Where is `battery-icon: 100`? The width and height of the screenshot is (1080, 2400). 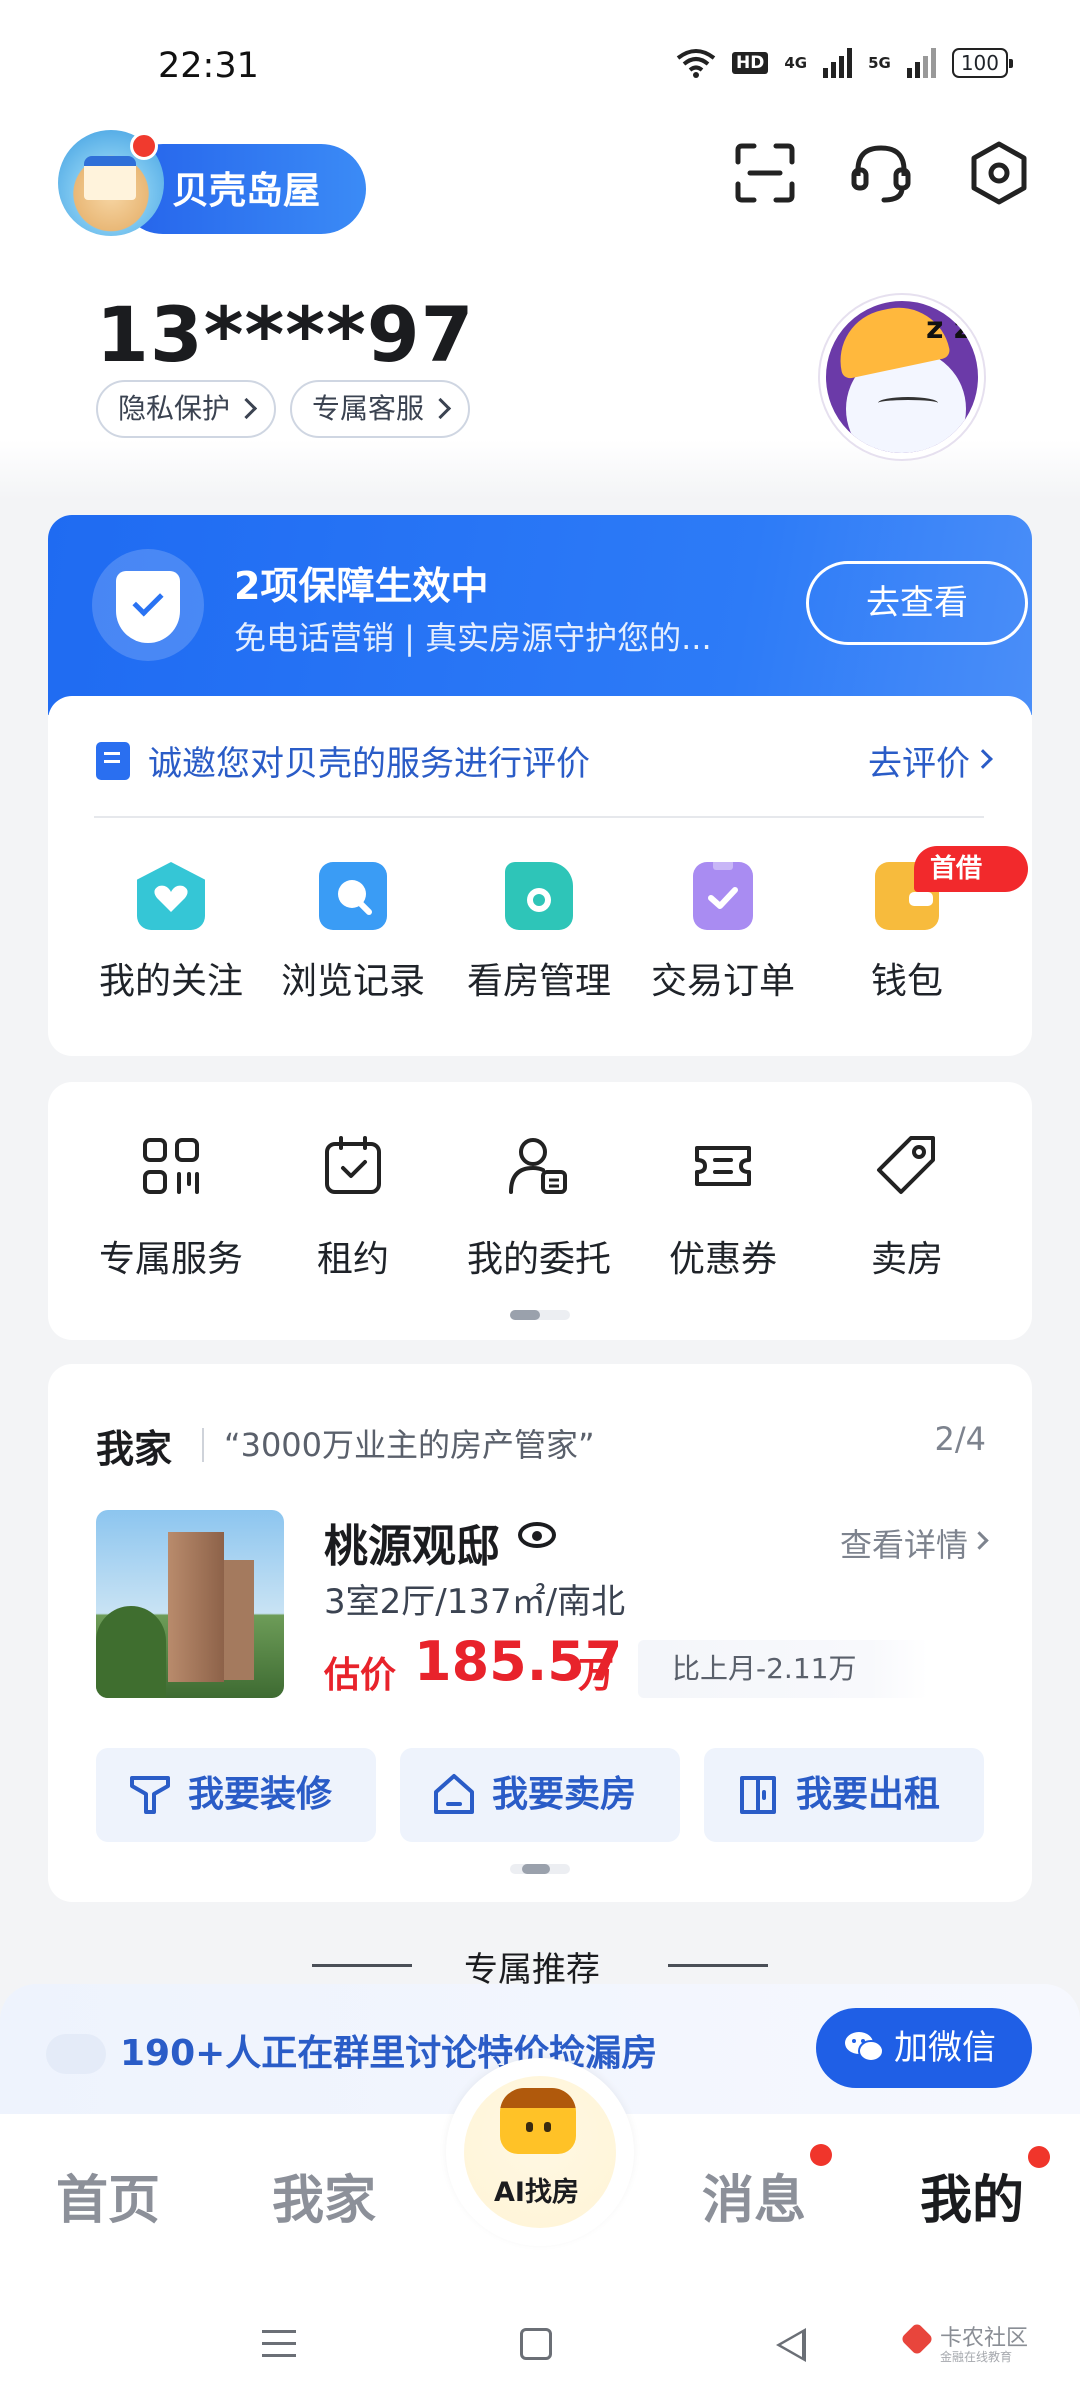
battery-icon: 100 is located at coordinates (982, 63).